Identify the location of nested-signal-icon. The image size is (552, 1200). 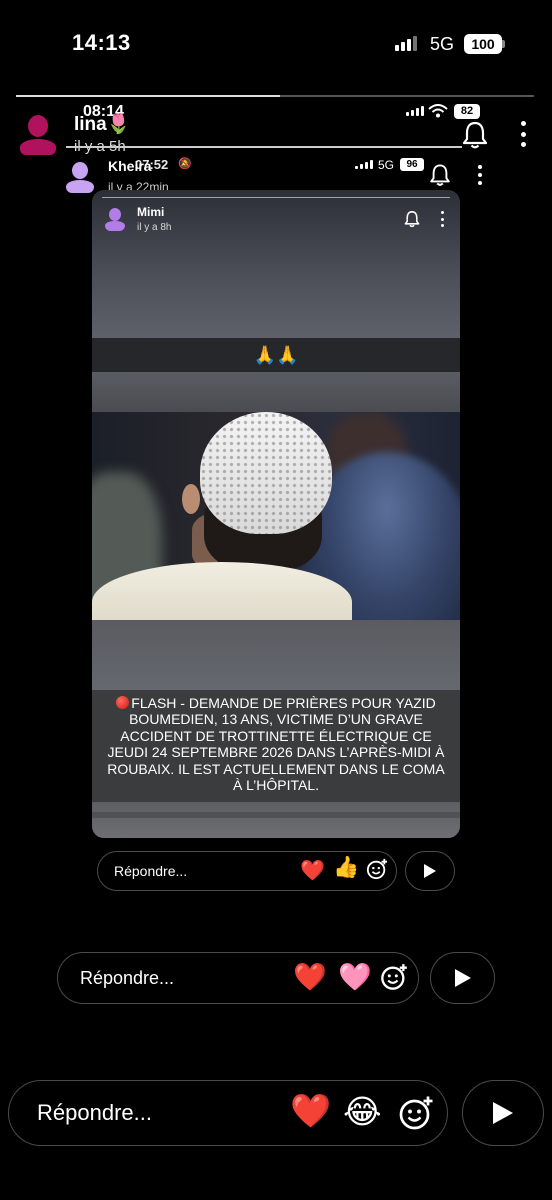
(415, 111).